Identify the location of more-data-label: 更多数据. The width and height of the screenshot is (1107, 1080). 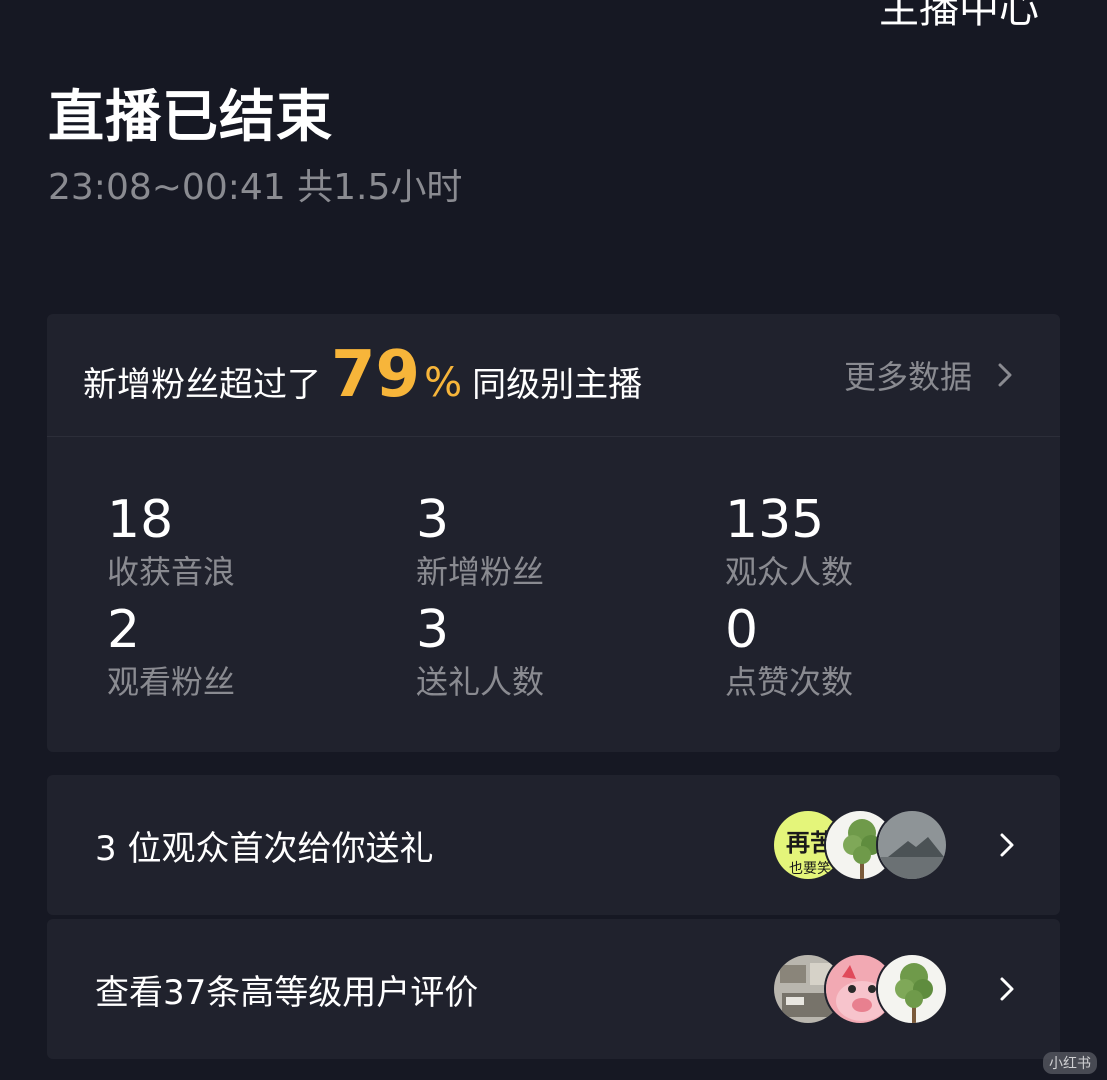
(907, 377).